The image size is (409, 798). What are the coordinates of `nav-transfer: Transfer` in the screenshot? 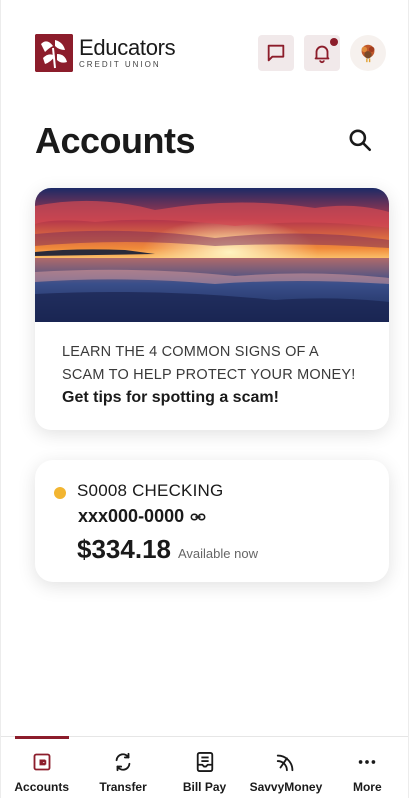 It's located at (122, 767).